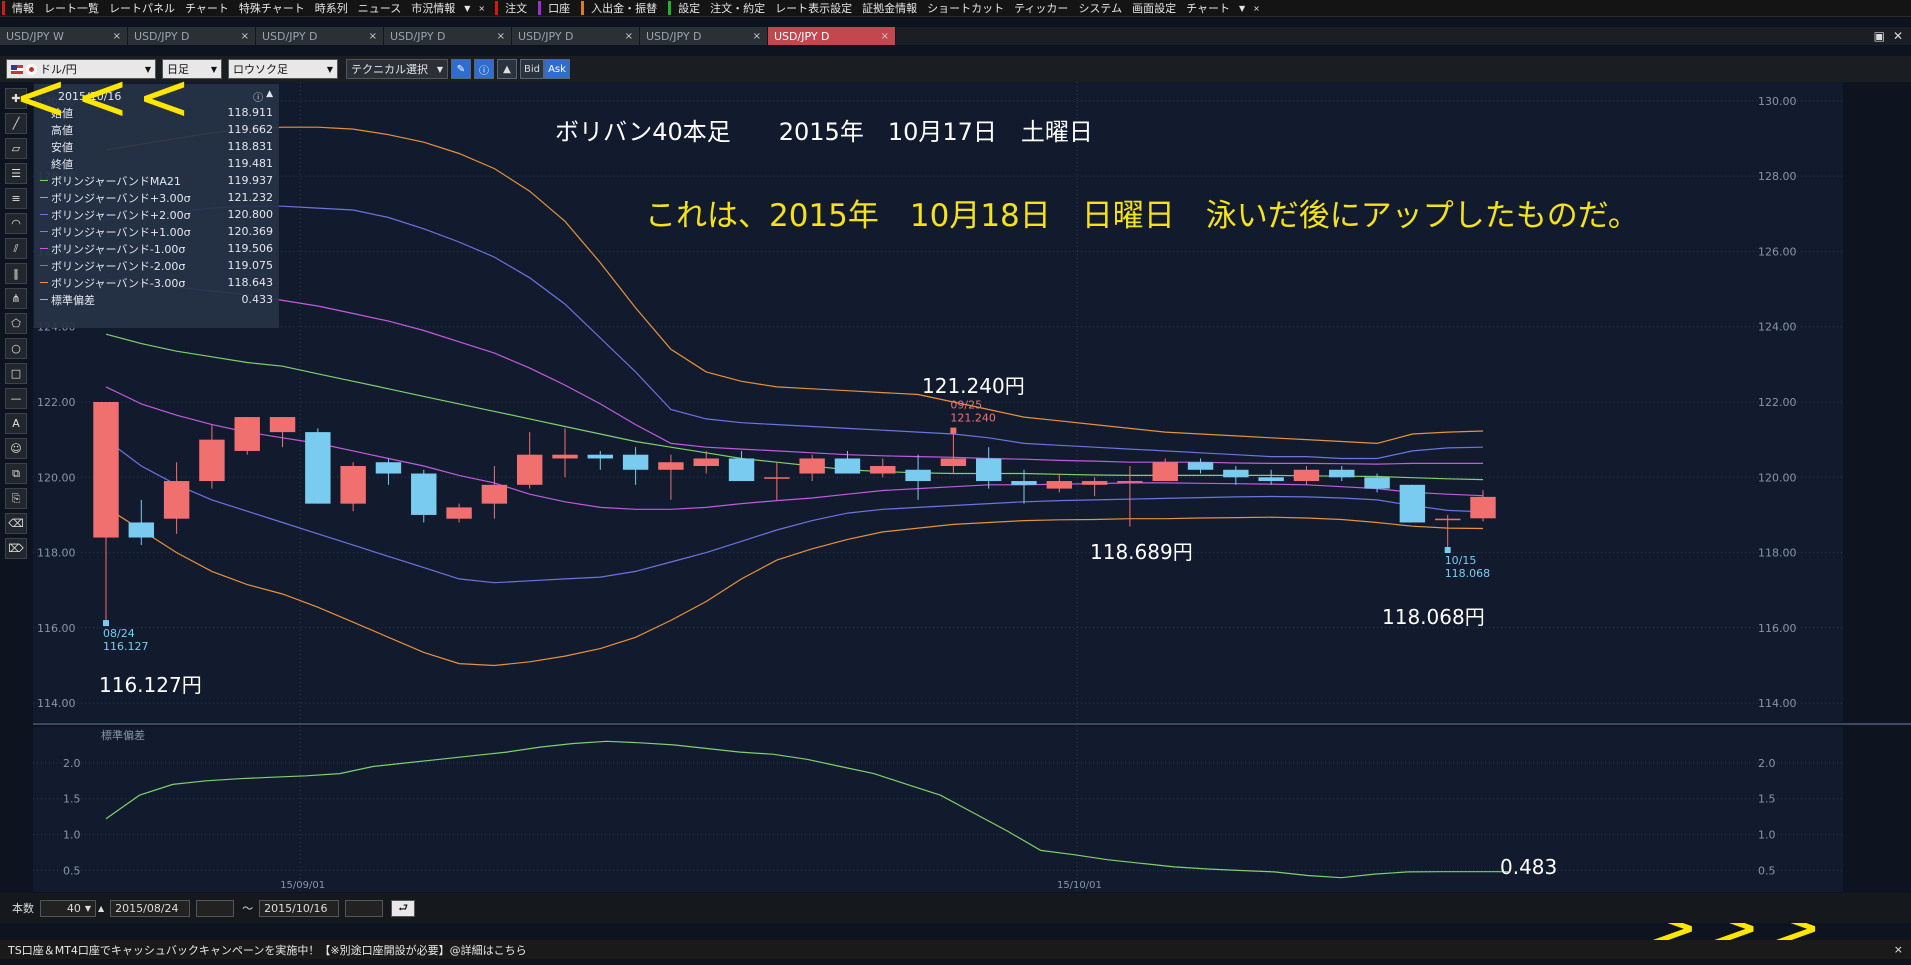  I want to click on copy-icon: ⧉, so click(16, 473).